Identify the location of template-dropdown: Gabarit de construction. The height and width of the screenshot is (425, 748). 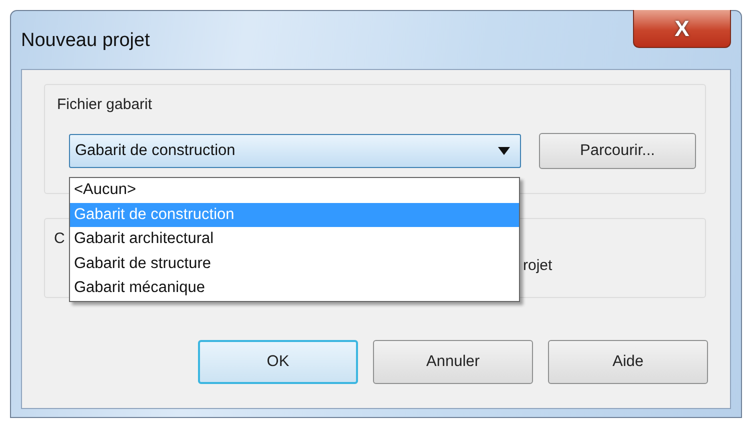
(295, 151).